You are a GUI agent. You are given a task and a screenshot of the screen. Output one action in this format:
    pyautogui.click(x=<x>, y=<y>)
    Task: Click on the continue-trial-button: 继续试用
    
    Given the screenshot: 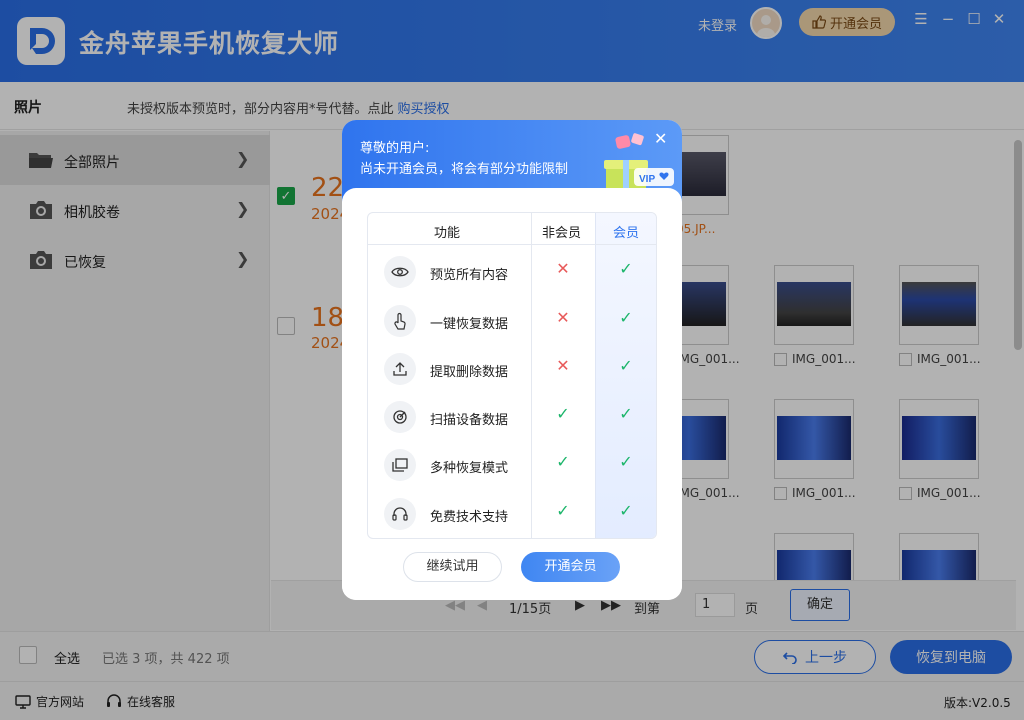 What is the action you would take?
    pyautogui.click(x=452, y=567)
    